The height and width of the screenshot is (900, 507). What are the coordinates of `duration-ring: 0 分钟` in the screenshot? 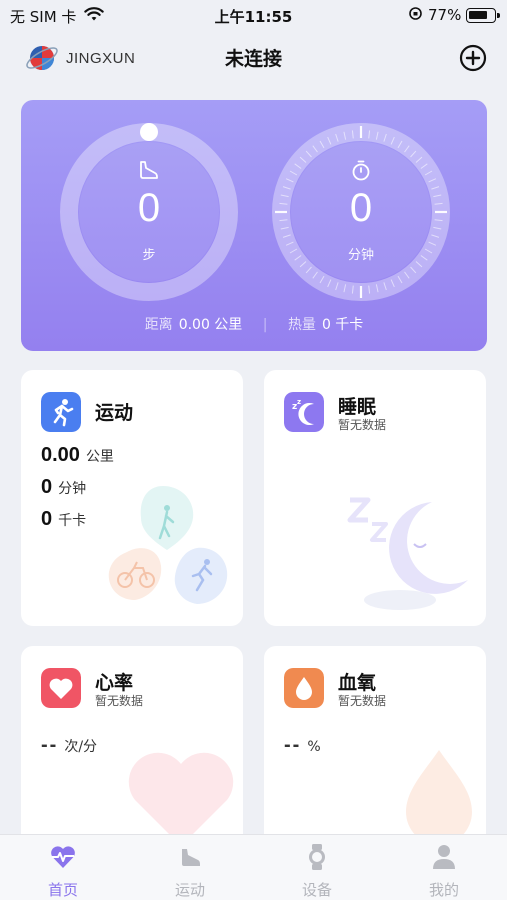 It's located at (361, 212).